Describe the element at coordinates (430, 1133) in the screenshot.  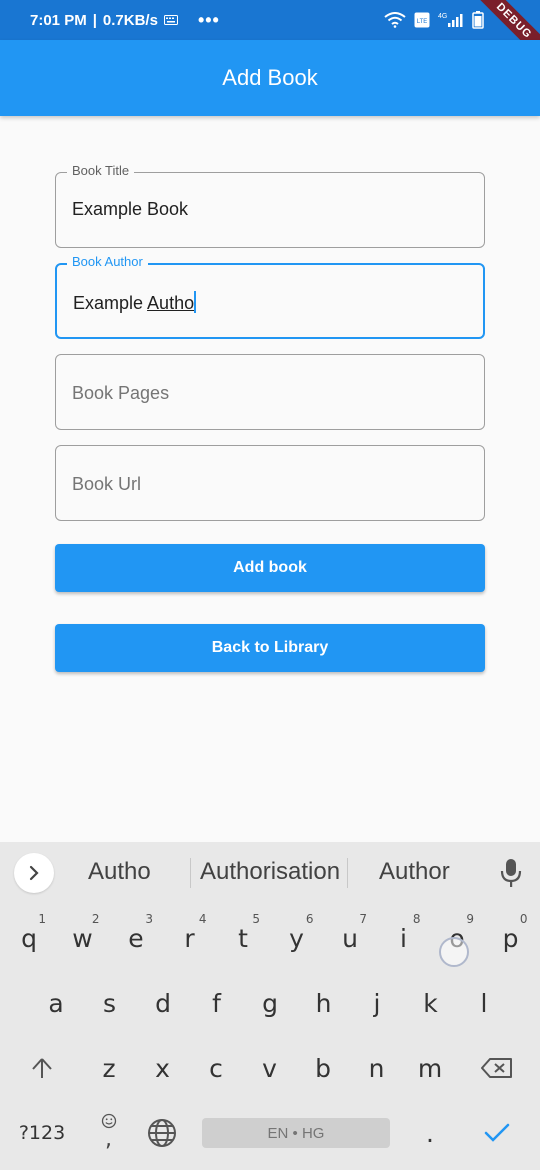
I see `period-key: .` at that location.